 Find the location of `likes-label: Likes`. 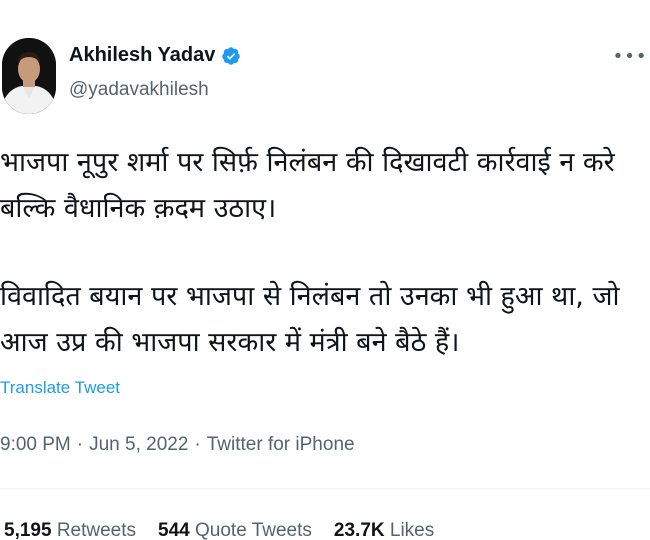

likes-label: Likes is located at coordinates (412, 530).